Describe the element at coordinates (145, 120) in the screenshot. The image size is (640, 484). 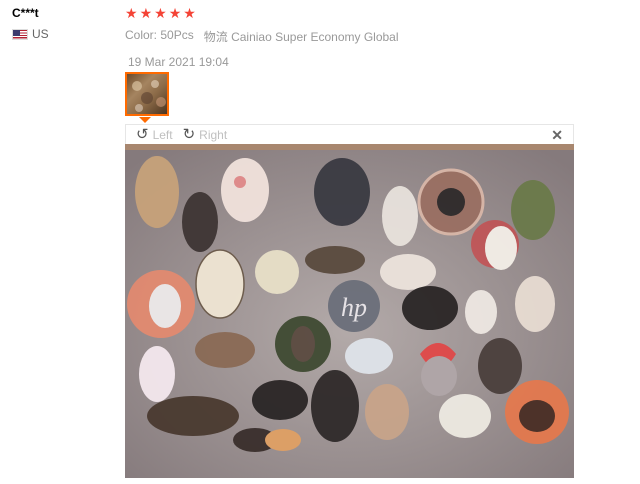
I see `thumbnail-selected-arrow` at that location.